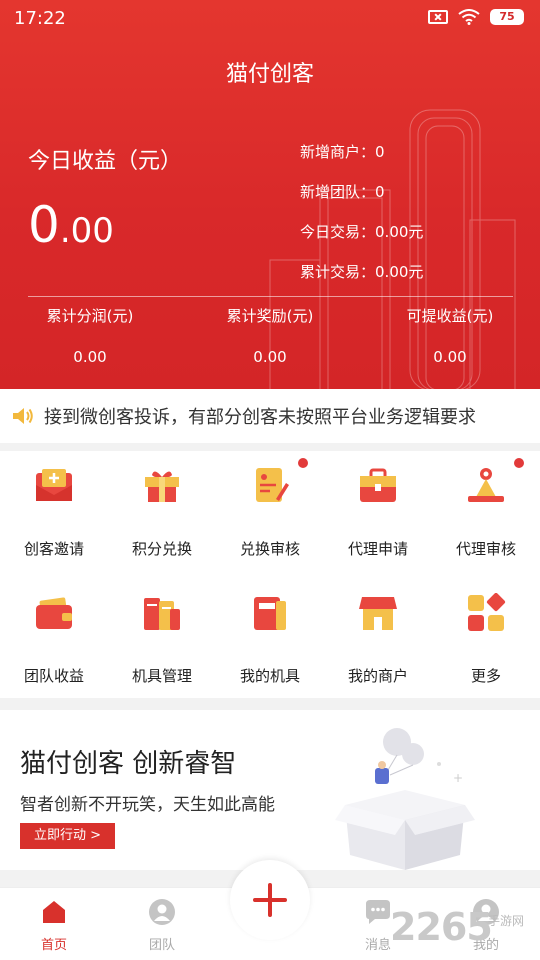  What do you see at coordinates (485, 549) in the screenshot?
I see `menu-item-label: 代理审核` at bounding box center [485, 549].